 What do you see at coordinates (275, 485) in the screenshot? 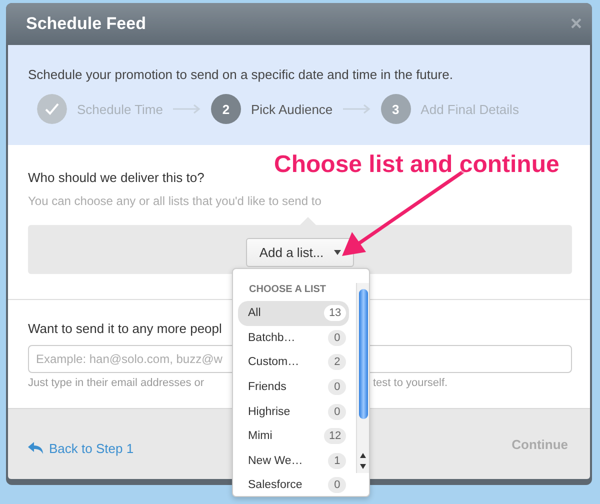
I see `list-name: Salesforce` at bounding box center [275, 485].